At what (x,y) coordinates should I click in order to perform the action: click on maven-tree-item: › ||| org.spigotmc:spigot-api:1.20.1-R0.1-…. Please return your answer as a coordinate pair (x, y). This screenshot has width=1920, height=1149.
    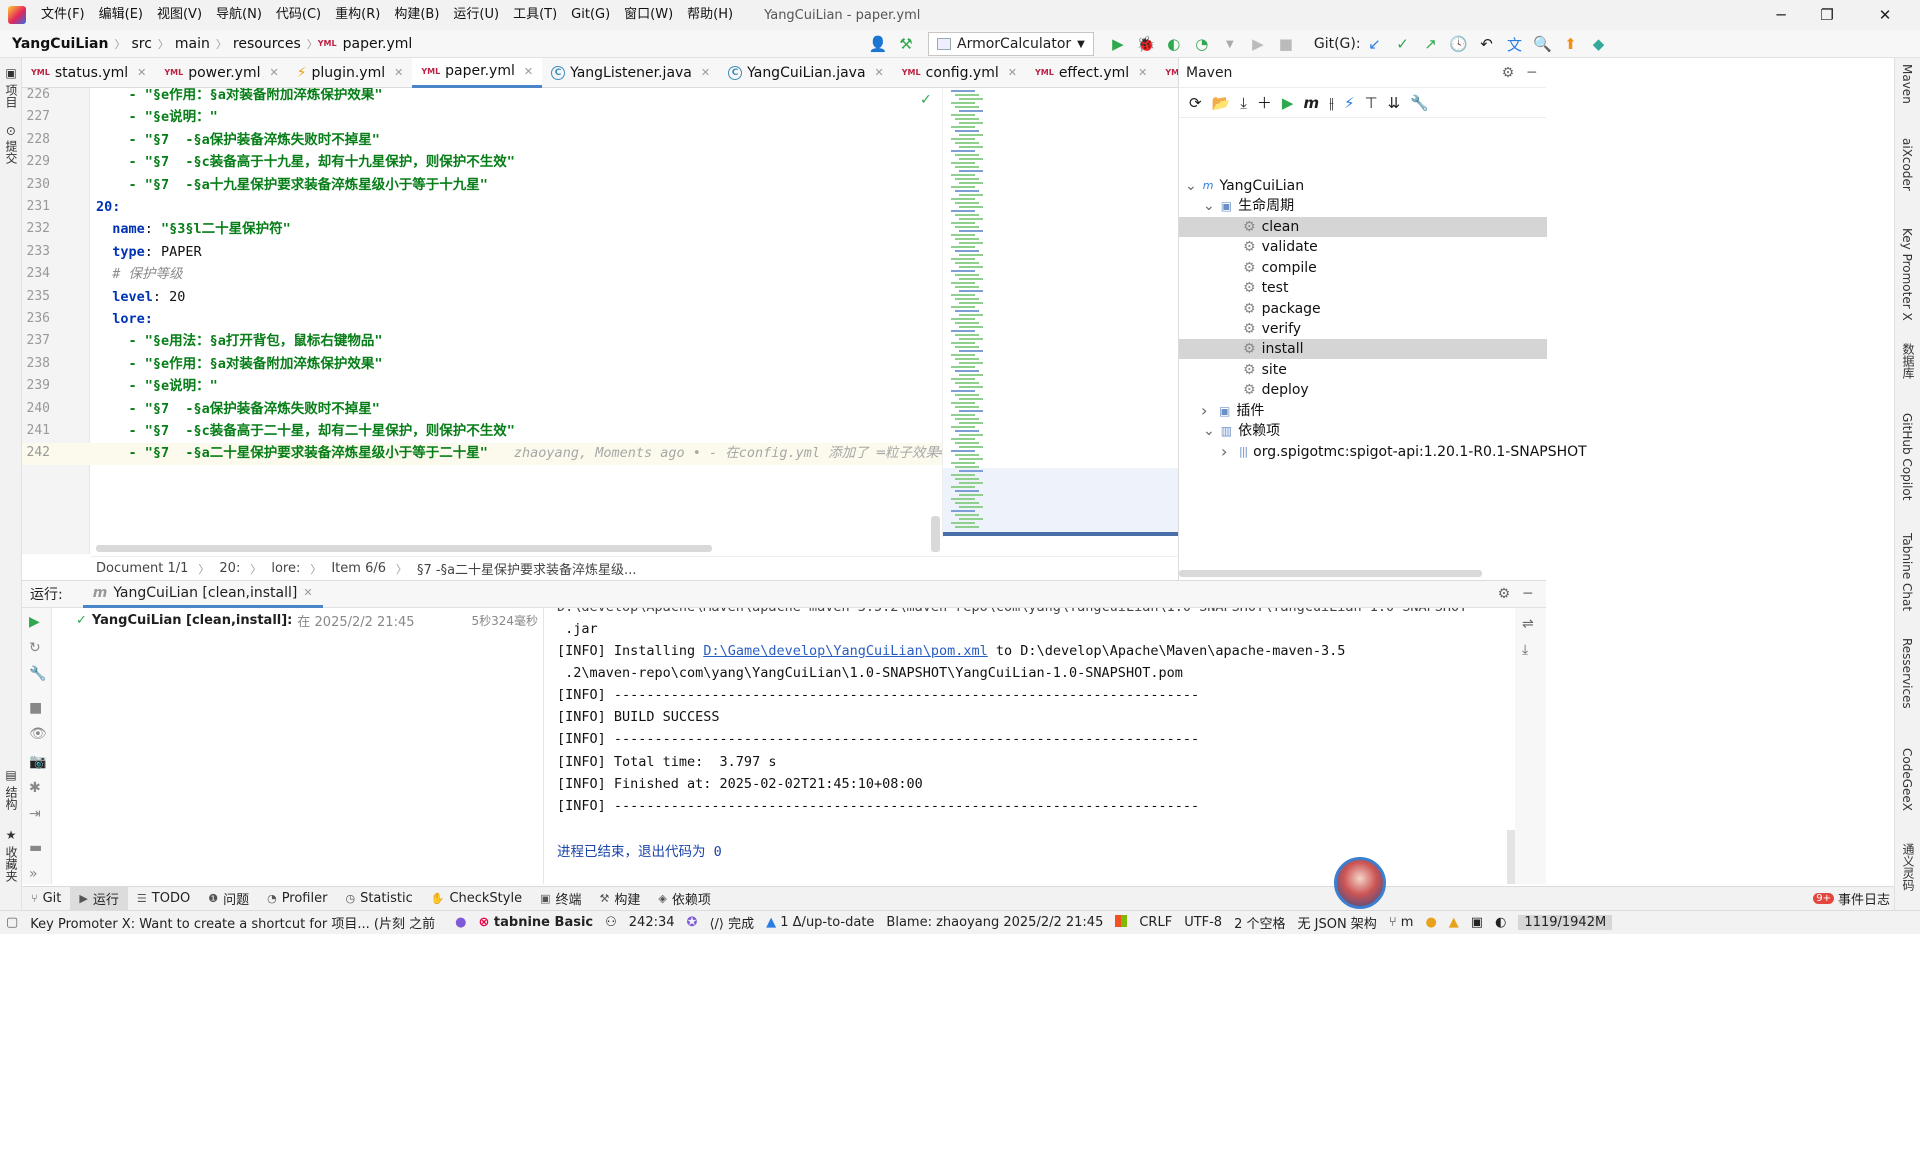
    Looking at the image, I should click on (1404, 452).